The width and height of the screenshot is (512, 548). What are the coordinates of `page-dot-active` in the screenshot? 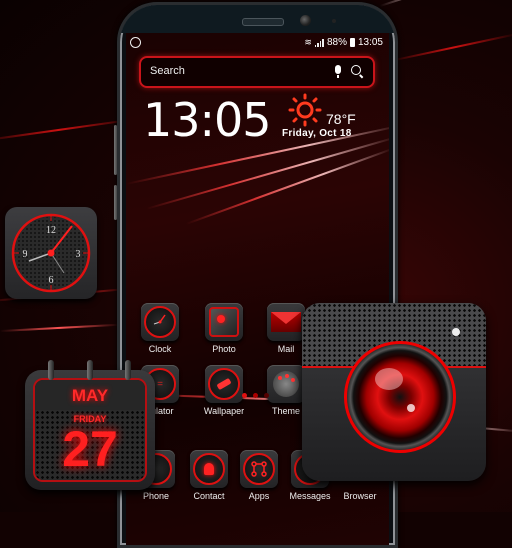 It's located at (244, 395).